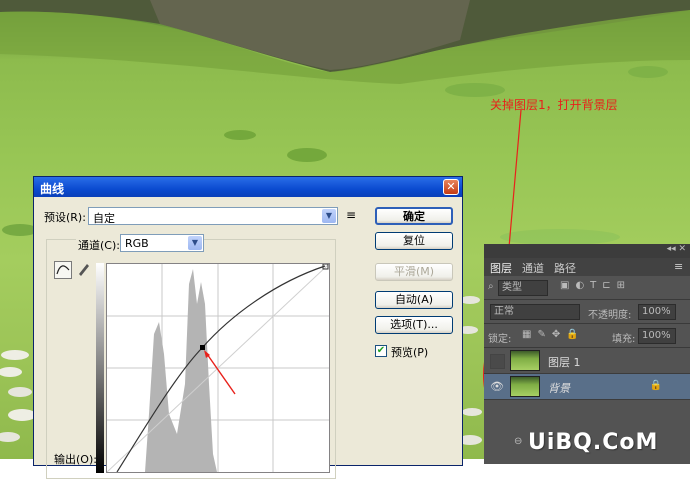  I want to click on curve-control-point, so click(202, 347).